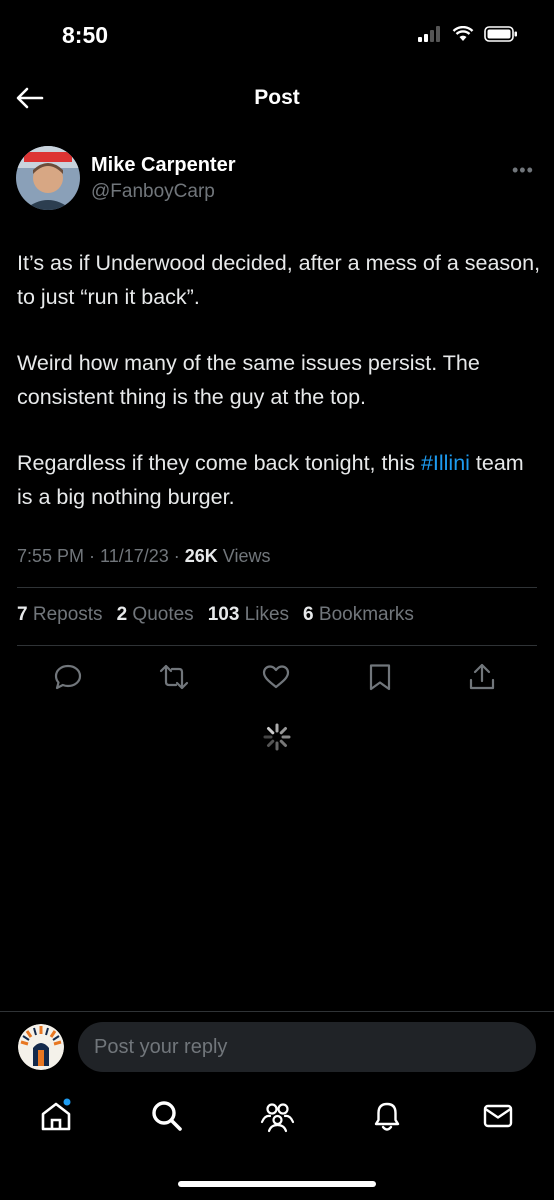  What do you see at coordinates (387, 1116) in the screenshot?
I see `notifications-icon` at bounding box center [387, 1116].